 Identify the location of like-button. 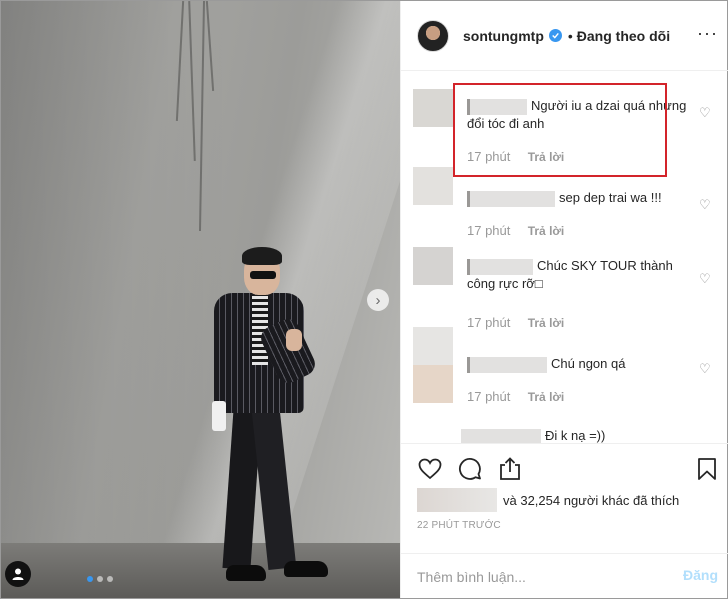
(430, 469).